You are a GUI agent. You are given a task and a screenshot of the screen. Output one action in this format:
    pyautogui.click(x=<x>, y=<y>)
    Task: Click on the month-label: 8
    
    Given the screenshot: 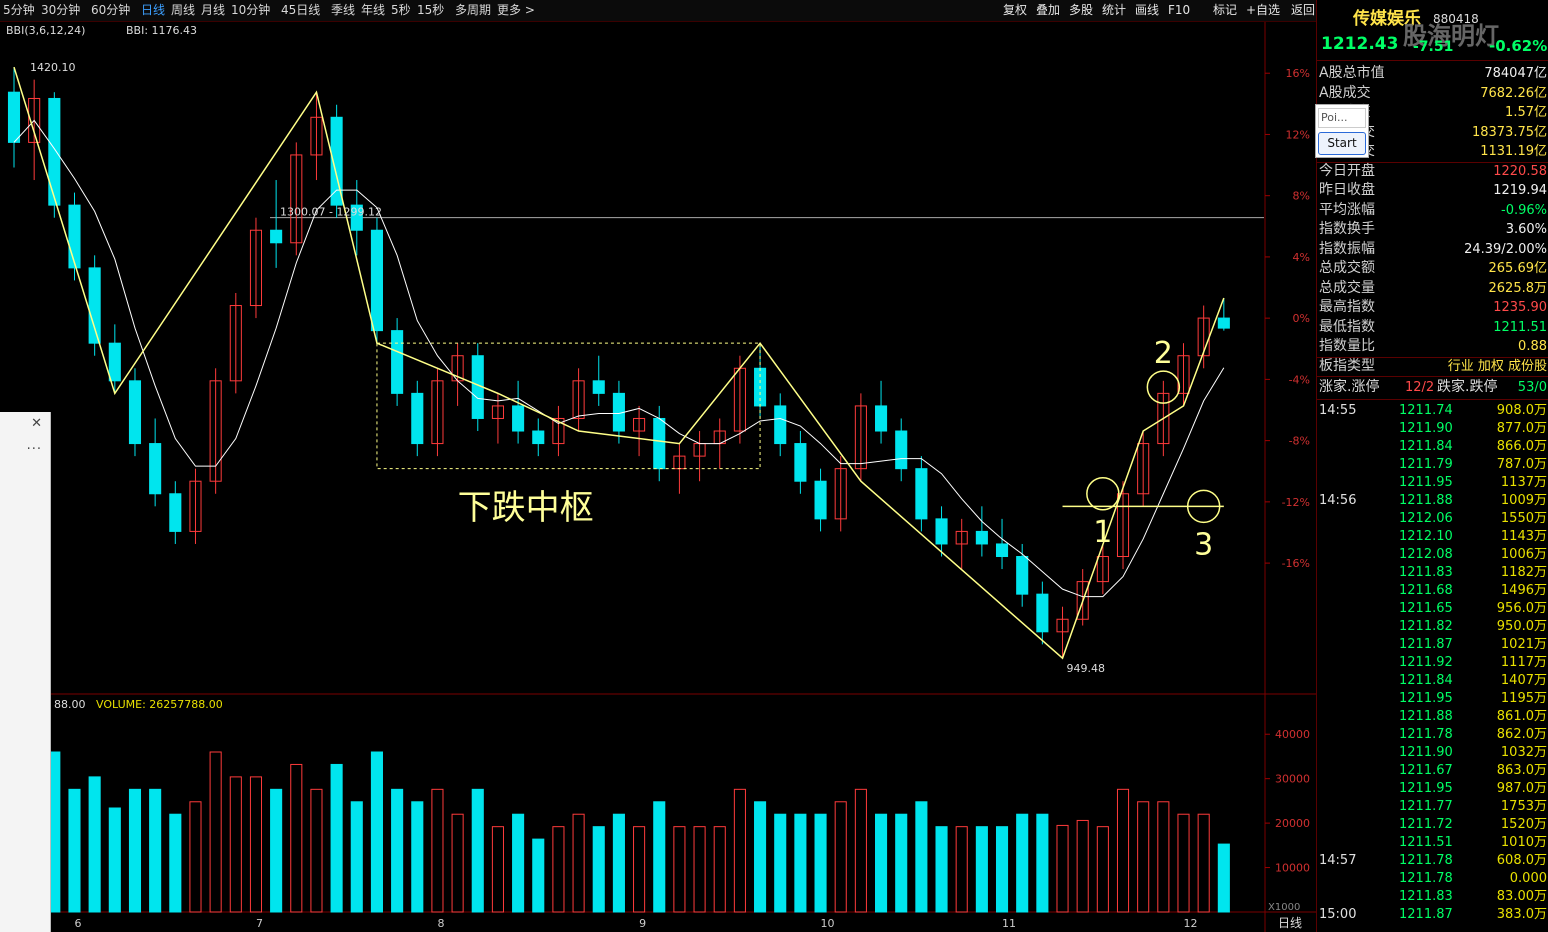 What is the action you would take?
    pyautogui.click(x=440, y=923)
    